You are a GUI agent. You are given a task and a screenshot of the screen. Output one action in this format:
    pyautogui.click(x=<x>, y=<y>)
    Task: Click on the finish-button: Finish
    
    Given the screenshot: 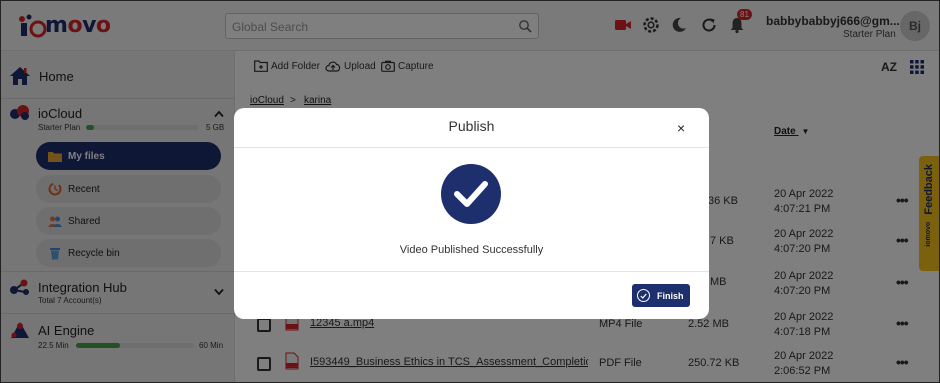 What is the action you would take?
    pyautogui.click(x=661, y=295)
    